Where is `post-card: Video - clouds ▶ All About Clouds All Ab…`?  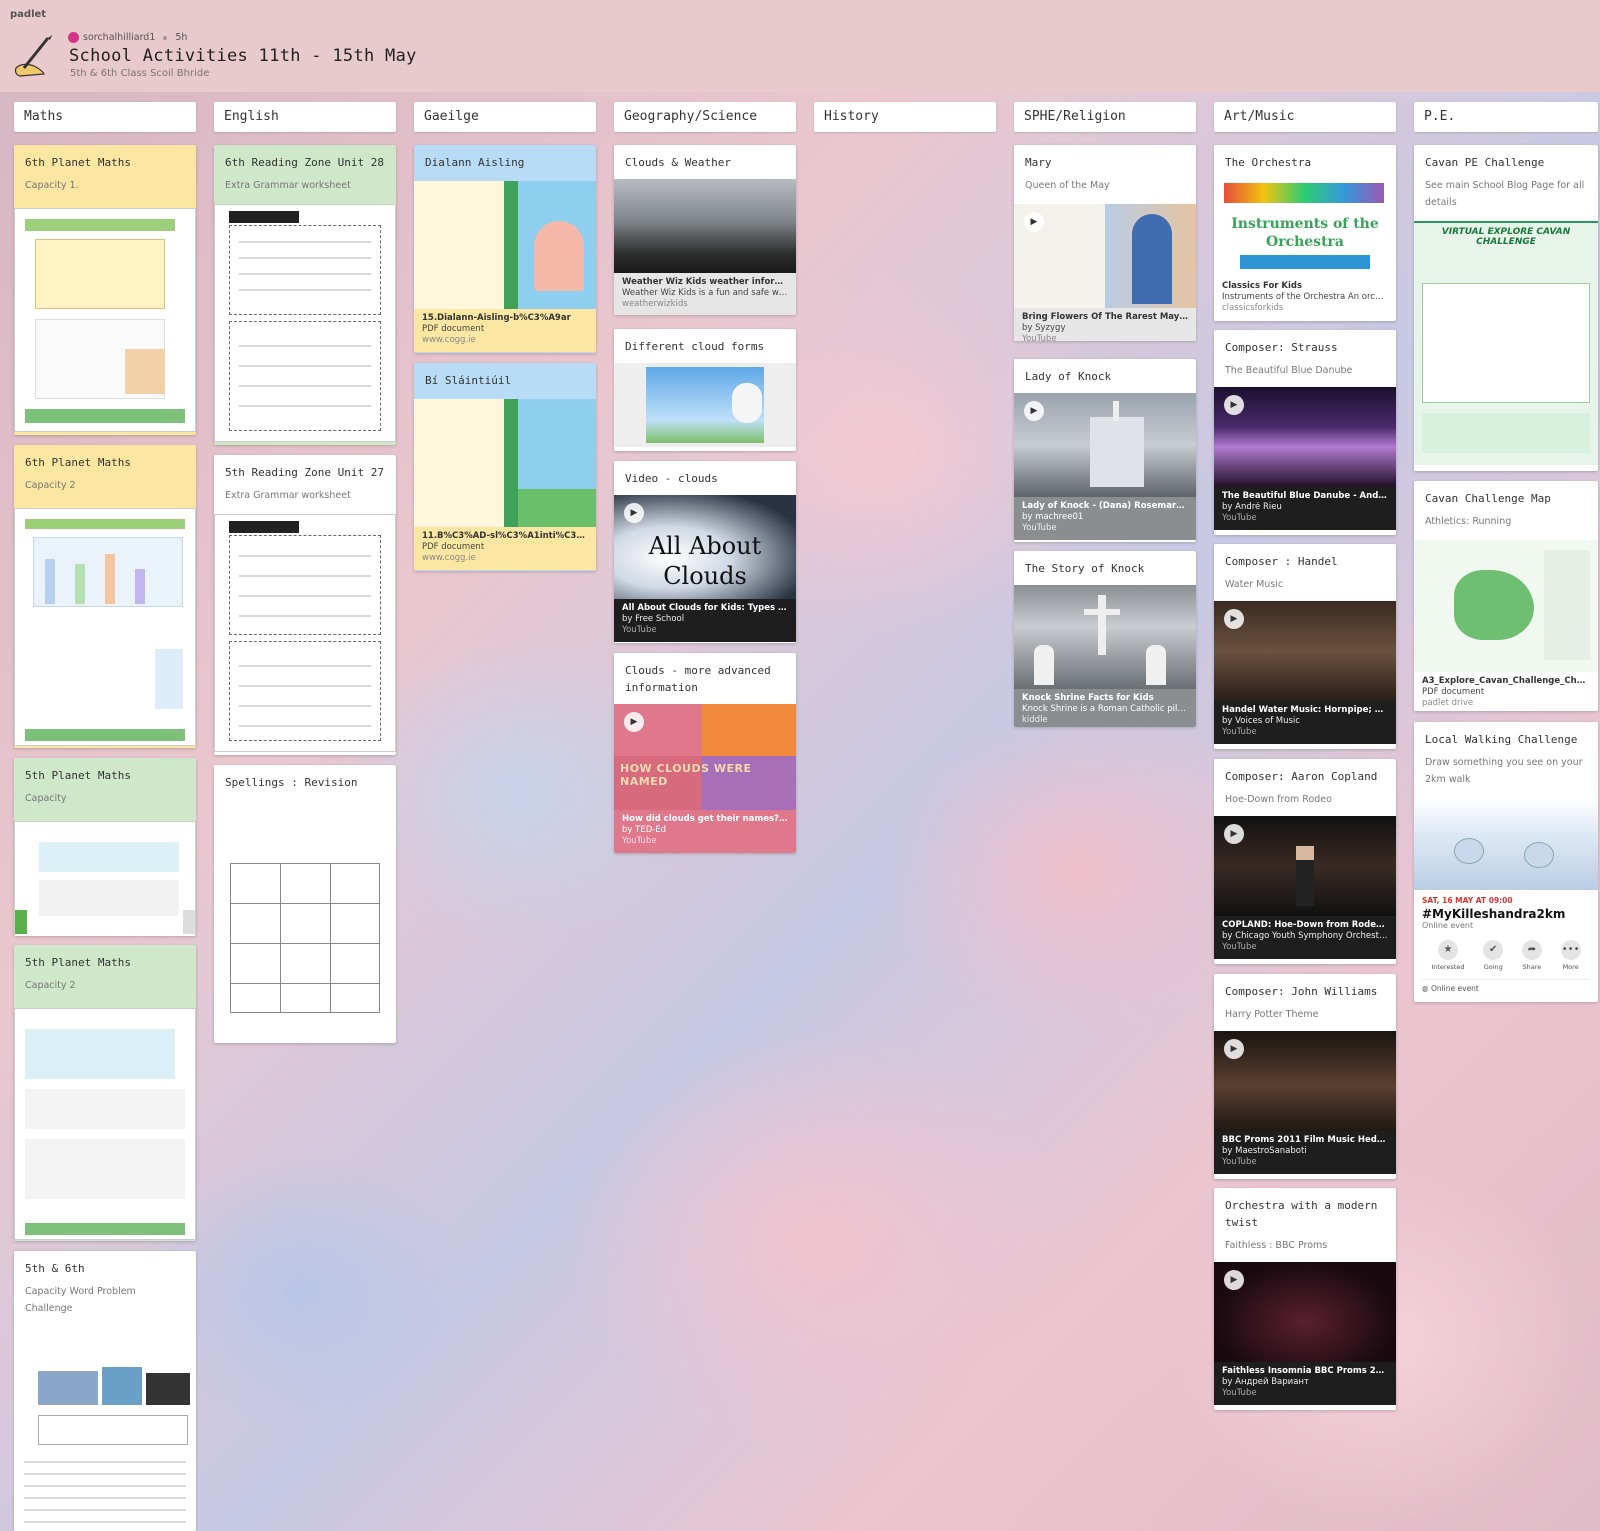 post-card: Video - clouds ▶ All About Clouds All Ab… is located at coordinates (705, 552).